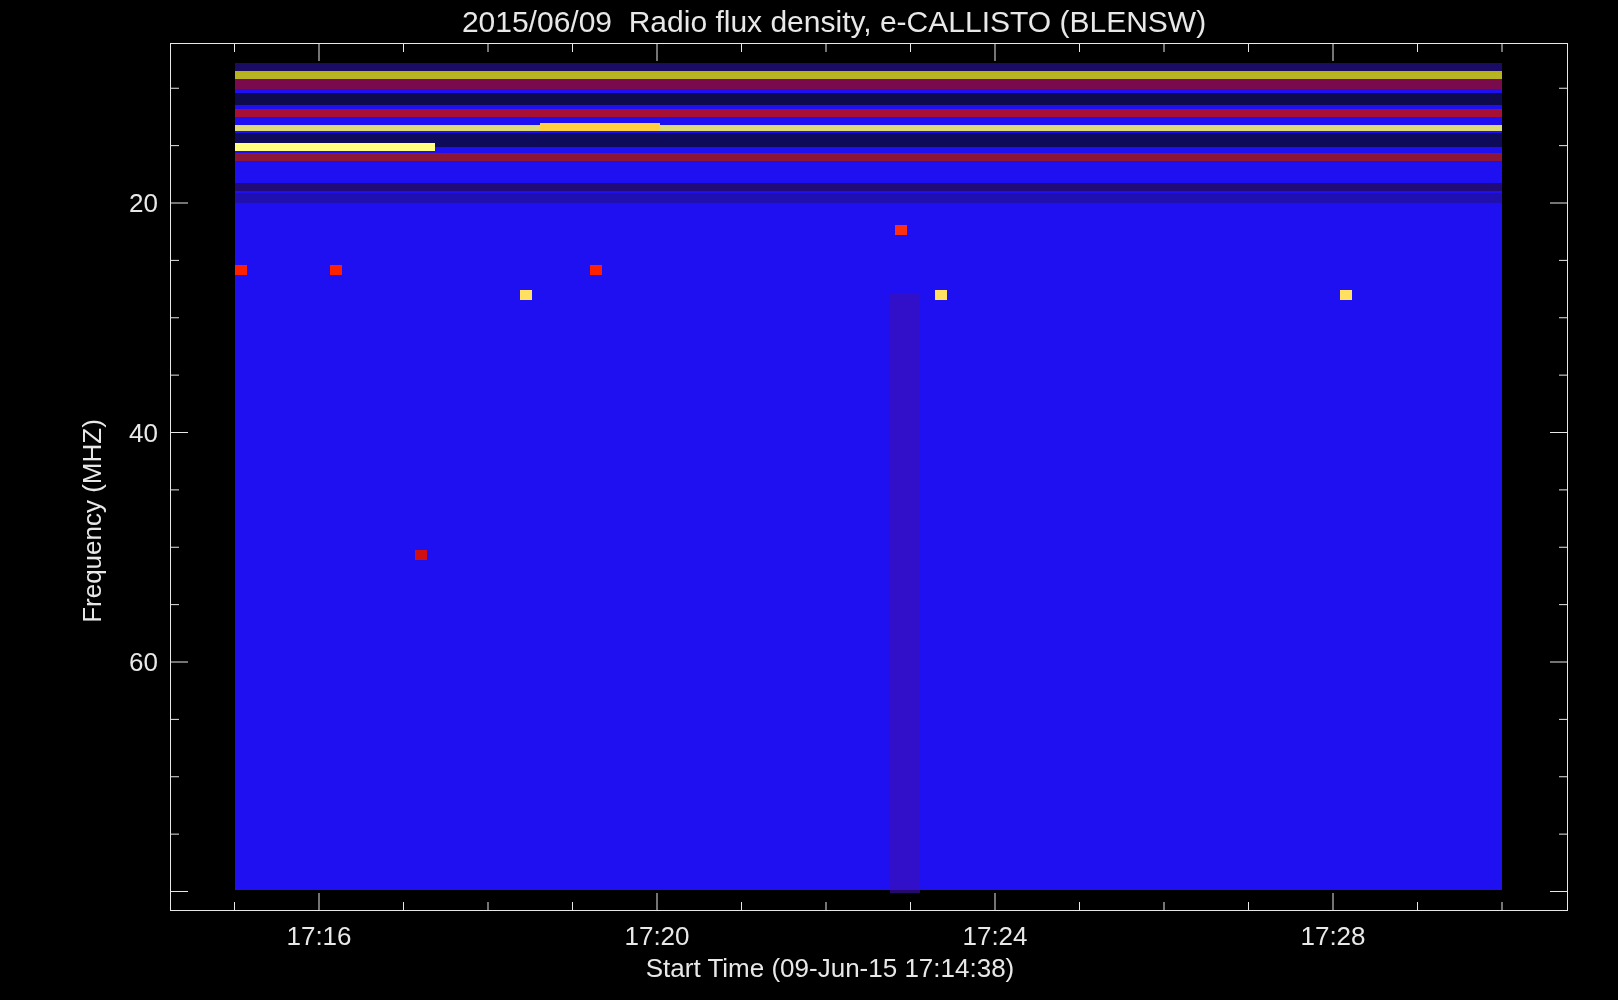 This screenshot has height=1000, width=1618. What do you see at coordinates (834, 21) in the screenshot?
I see `chart-title: 2015/06/09 Radio flux density, e-CALLISTO (BLENSW)` at bounding box center [834, 21].